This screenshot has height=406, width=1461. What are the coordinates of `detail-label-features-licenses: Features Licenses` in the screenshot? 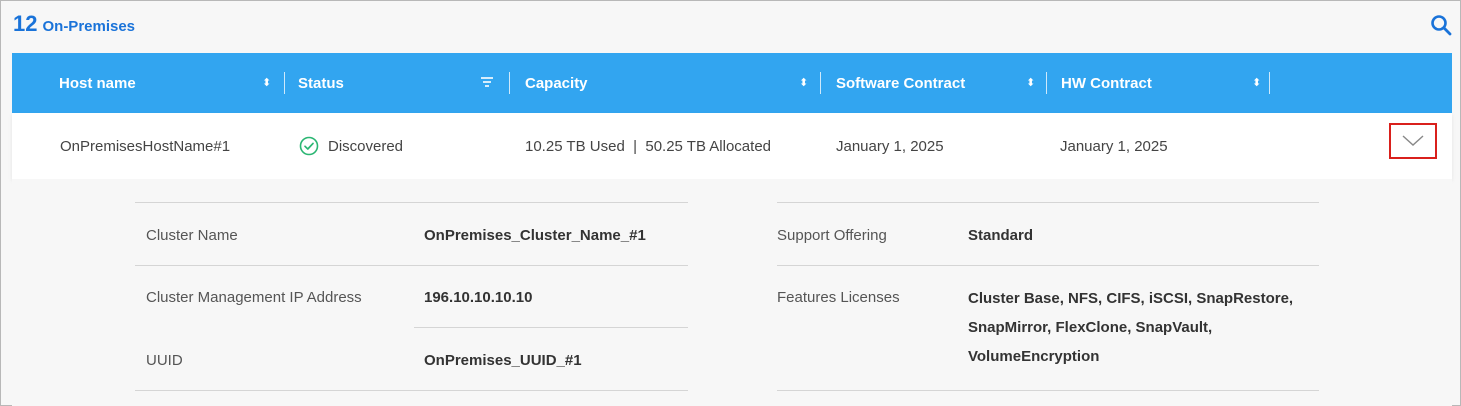 It's located at (838, 297).